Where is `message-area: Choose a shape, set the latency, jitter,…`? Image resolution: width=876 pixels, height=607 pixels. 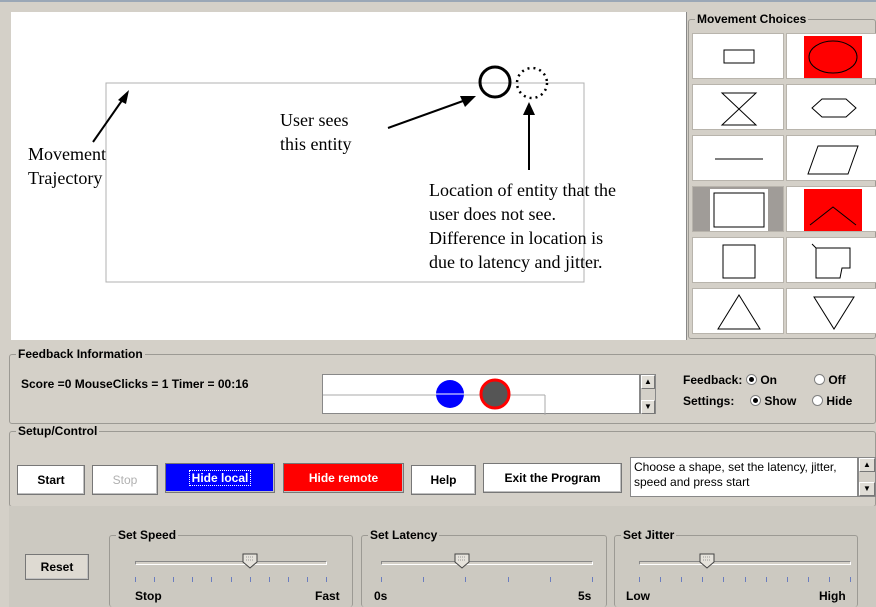 message-area: Choose a shape, set the latency, jitter,… is located at coordinates (744, 477).